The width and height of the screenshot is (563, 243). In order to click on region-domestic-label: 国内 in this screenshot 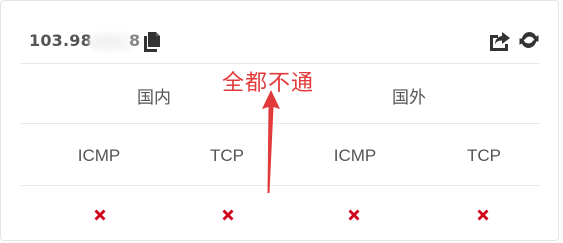, I will do `click(154, 98)`.